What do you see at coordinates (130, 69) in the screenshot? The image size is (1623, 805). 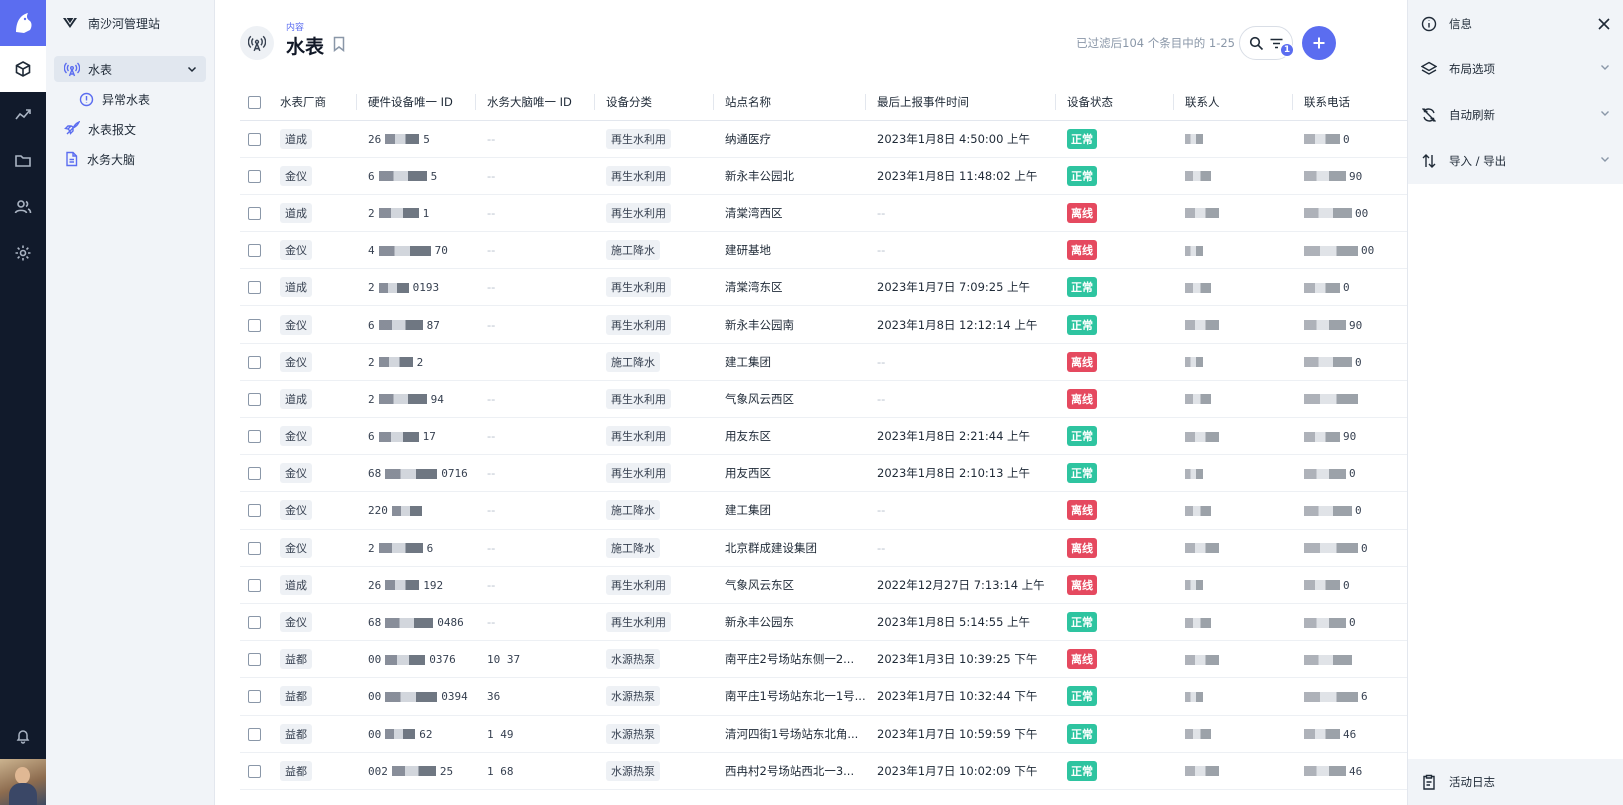 I see `nav-item-water-meter: 水表` at bounding box center [130, 69].